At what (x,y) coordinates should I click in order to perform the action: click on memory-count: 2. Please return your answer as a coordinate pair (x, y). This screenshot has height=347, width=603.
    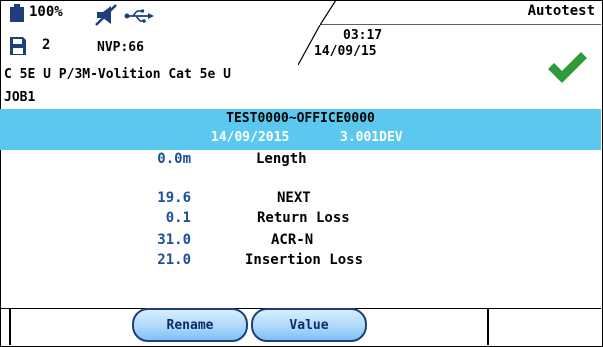
    Looking at the image, I should click on (46, 45).